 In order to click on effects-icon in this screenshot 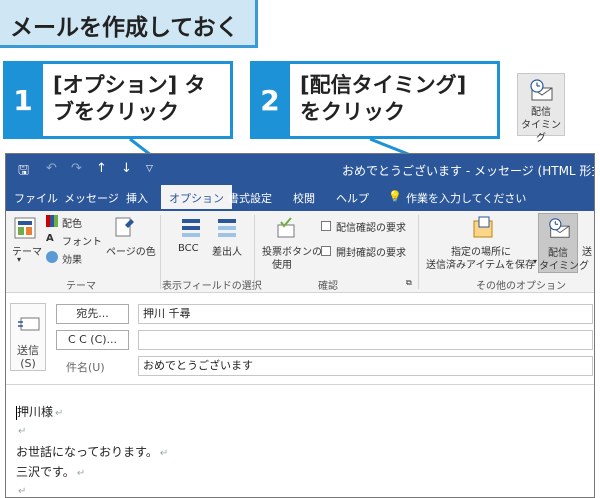, I will do `click(52, 257)`.